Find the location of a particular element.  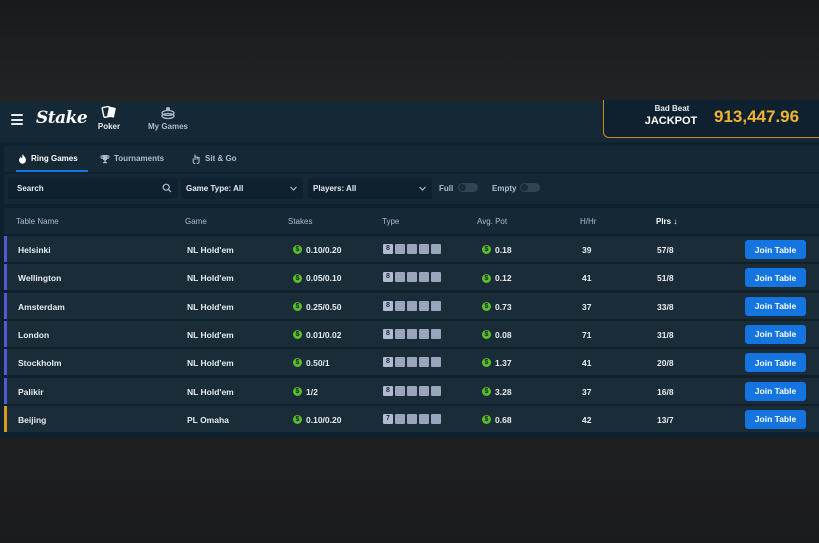

column-header-hands-per-hour: H/Hr is located at coordinates (588, 221).